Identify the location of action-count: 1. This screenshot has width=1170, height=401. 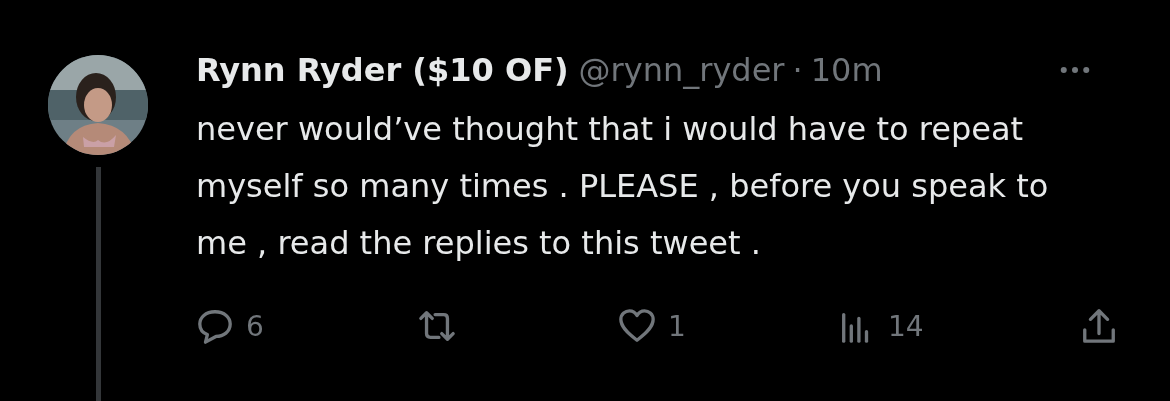
(677, 326).